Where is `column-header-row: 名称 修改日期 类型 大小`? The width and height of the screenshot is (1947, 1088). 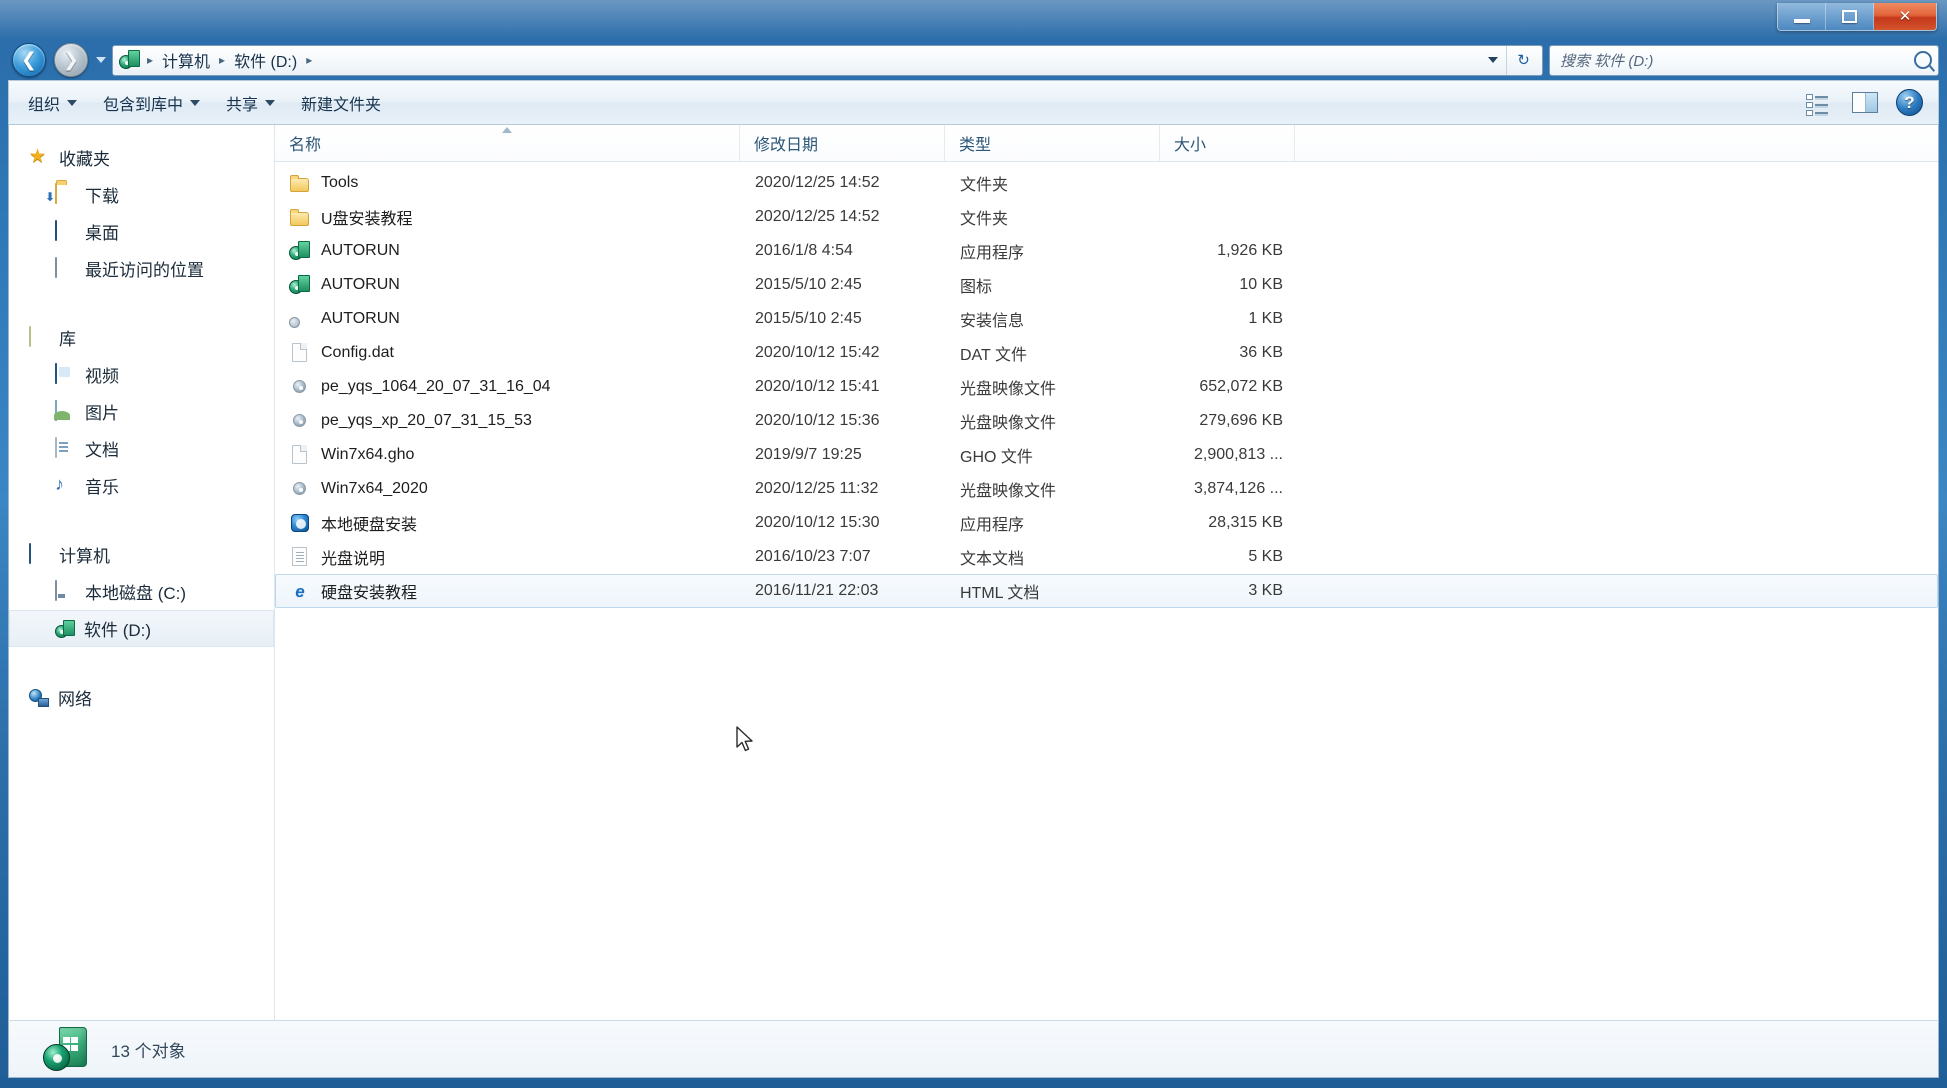 column-header-row: 名称 修改日期 类型 大小 is located at coordinates (1106, 143).